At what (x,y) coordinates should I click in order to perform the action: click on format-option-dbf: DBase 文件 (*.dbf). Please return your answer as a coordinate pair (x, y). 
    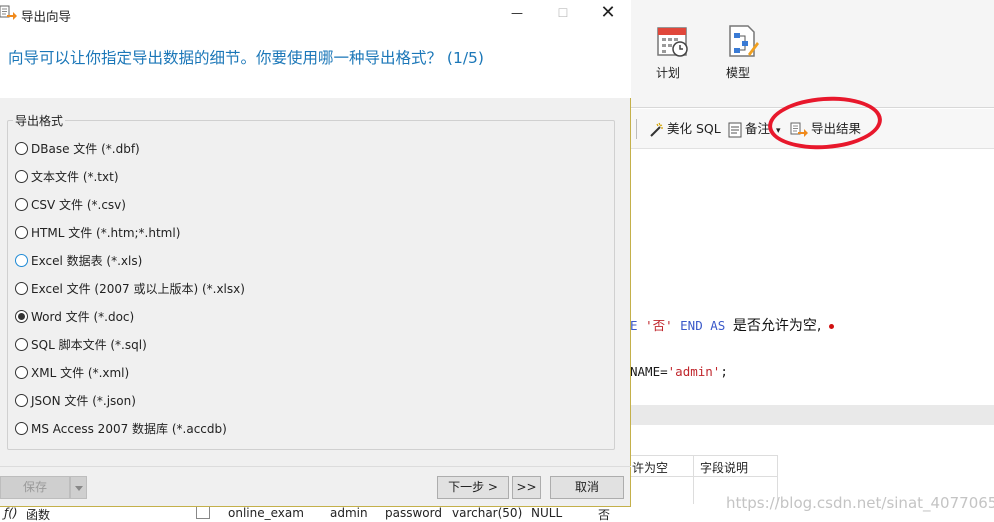
    Looking at the image, I should click on (77, 148).